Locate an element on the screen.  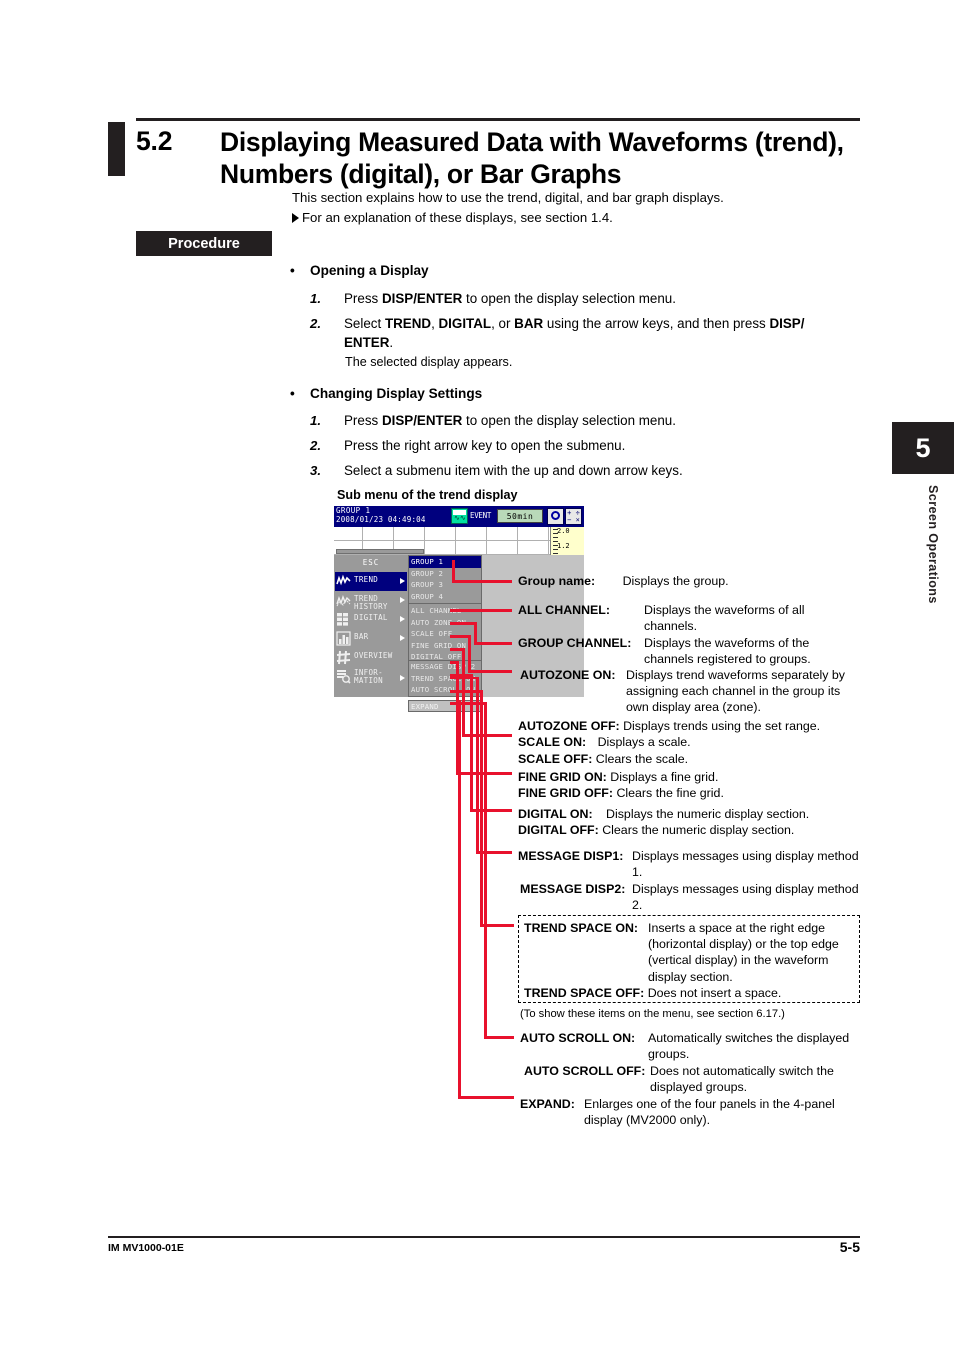
lcd-menu-item-digital: DIGITAL is located at coordinates (371, 619).